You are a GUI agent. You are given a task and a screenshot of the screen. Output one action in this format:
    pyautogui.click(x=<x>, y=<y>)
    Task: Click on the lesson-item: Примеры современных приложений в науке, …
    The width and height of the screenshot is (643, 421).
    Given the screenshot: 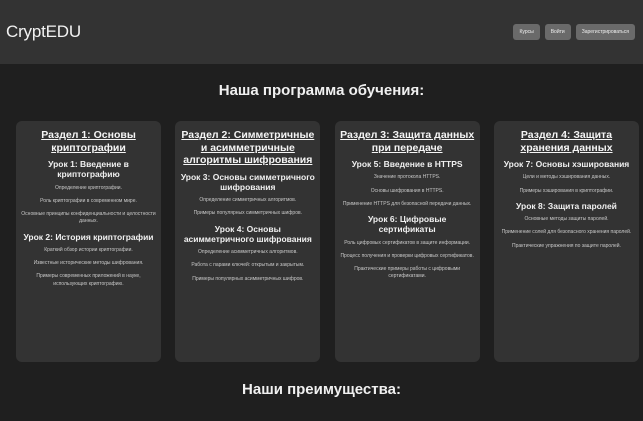 What is the action you would take?
    pyautogui.click(x=88, y=280)
    